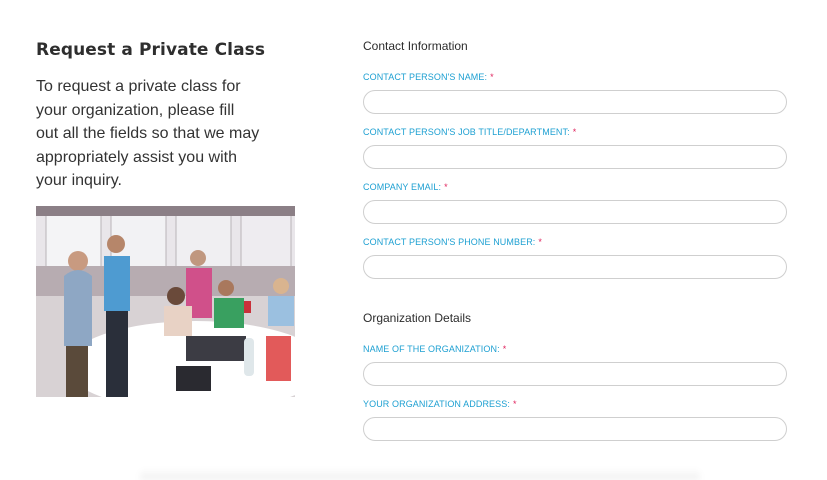 The image size is (827, 480). Describe the element at coordinates (575, 429) in the screenshot. I see `organization-address-input` at that location.